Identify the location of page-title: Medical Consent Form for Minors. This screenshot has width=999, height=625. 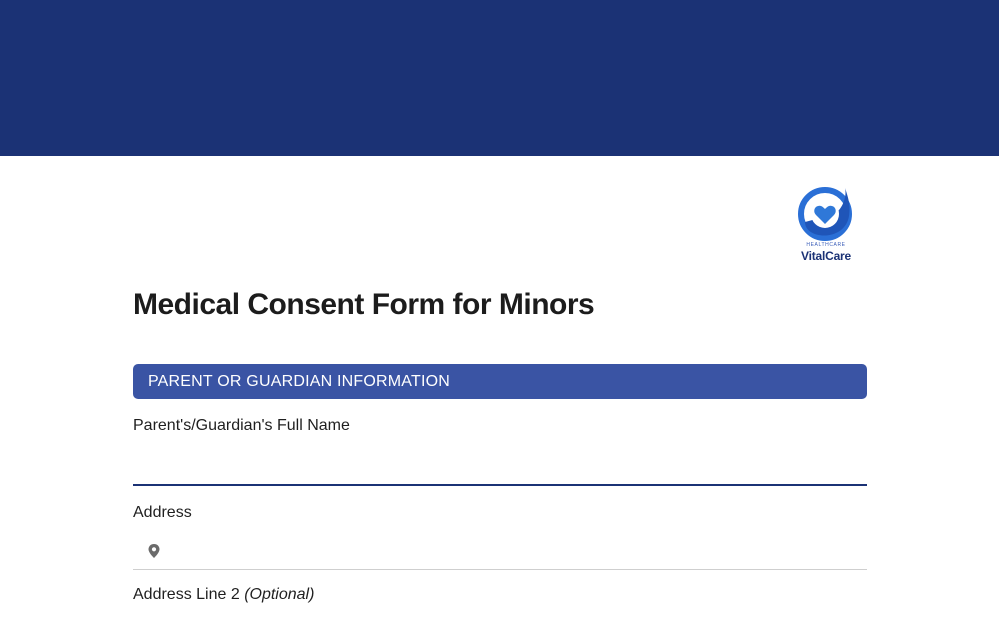
(364, 304).